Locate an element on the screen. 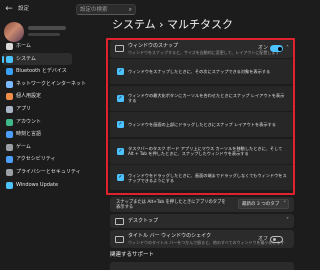  update-icon is located at coordinates (9, 185).